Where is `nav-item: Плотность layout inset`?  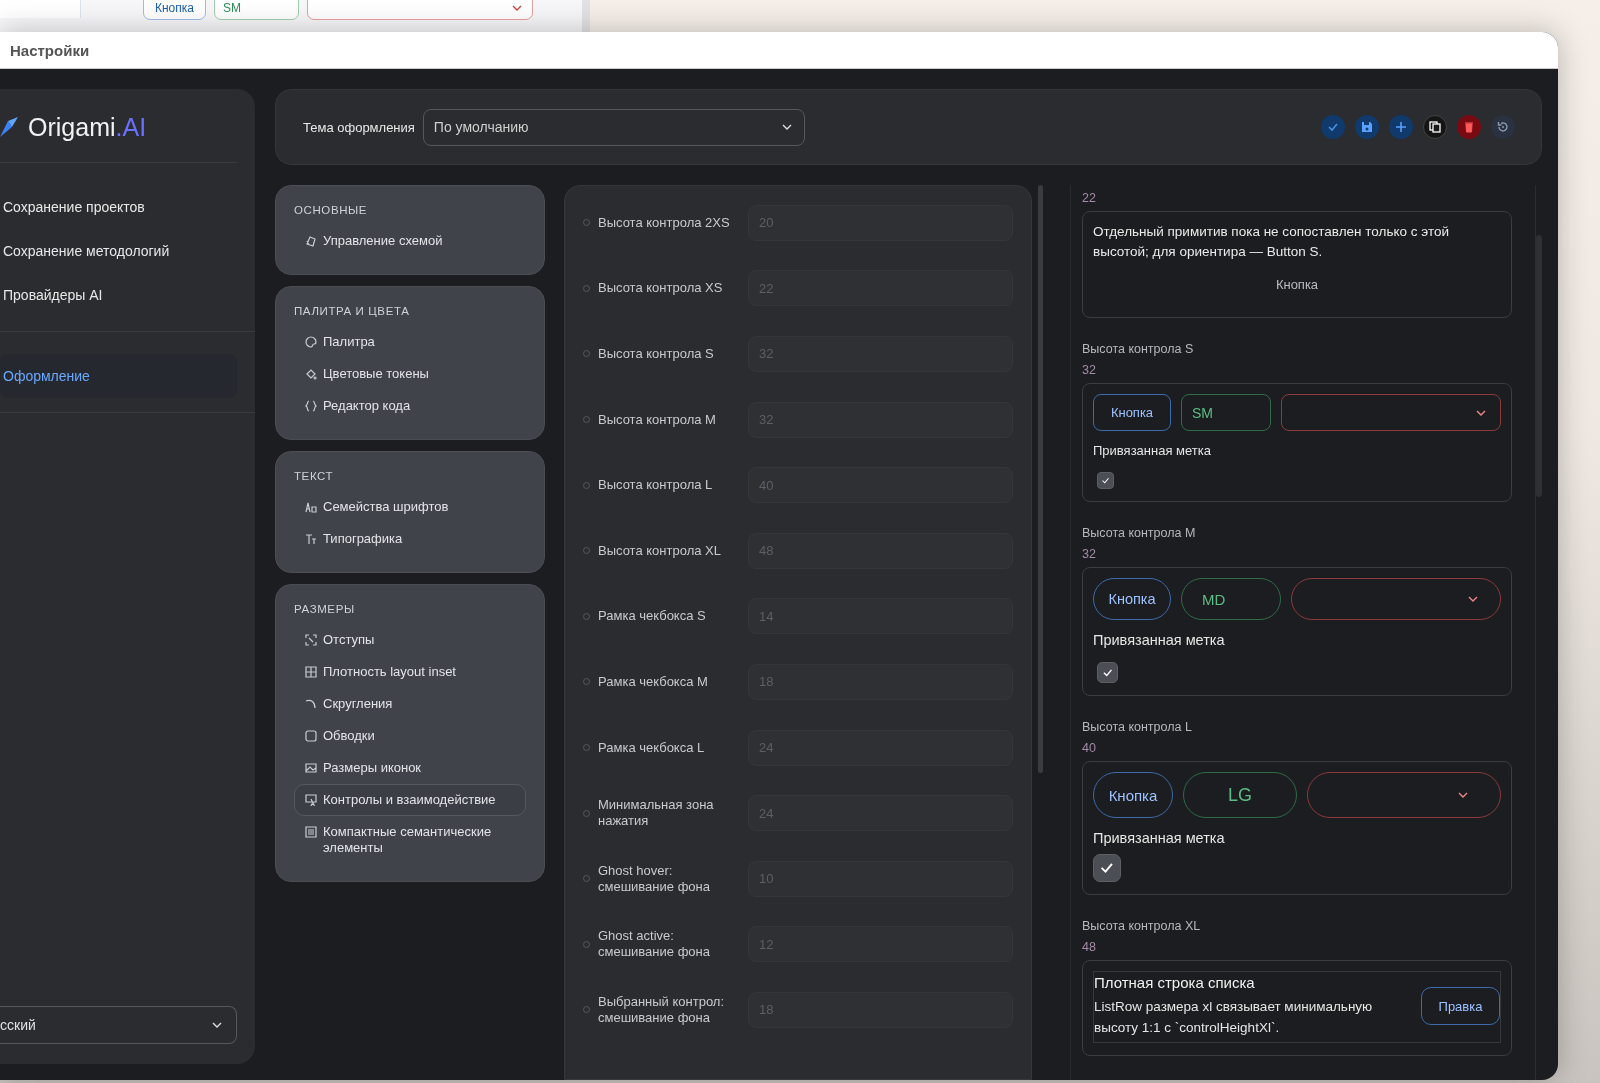
nav-item: Плотность layout inset is located at coordinates (410, 672).